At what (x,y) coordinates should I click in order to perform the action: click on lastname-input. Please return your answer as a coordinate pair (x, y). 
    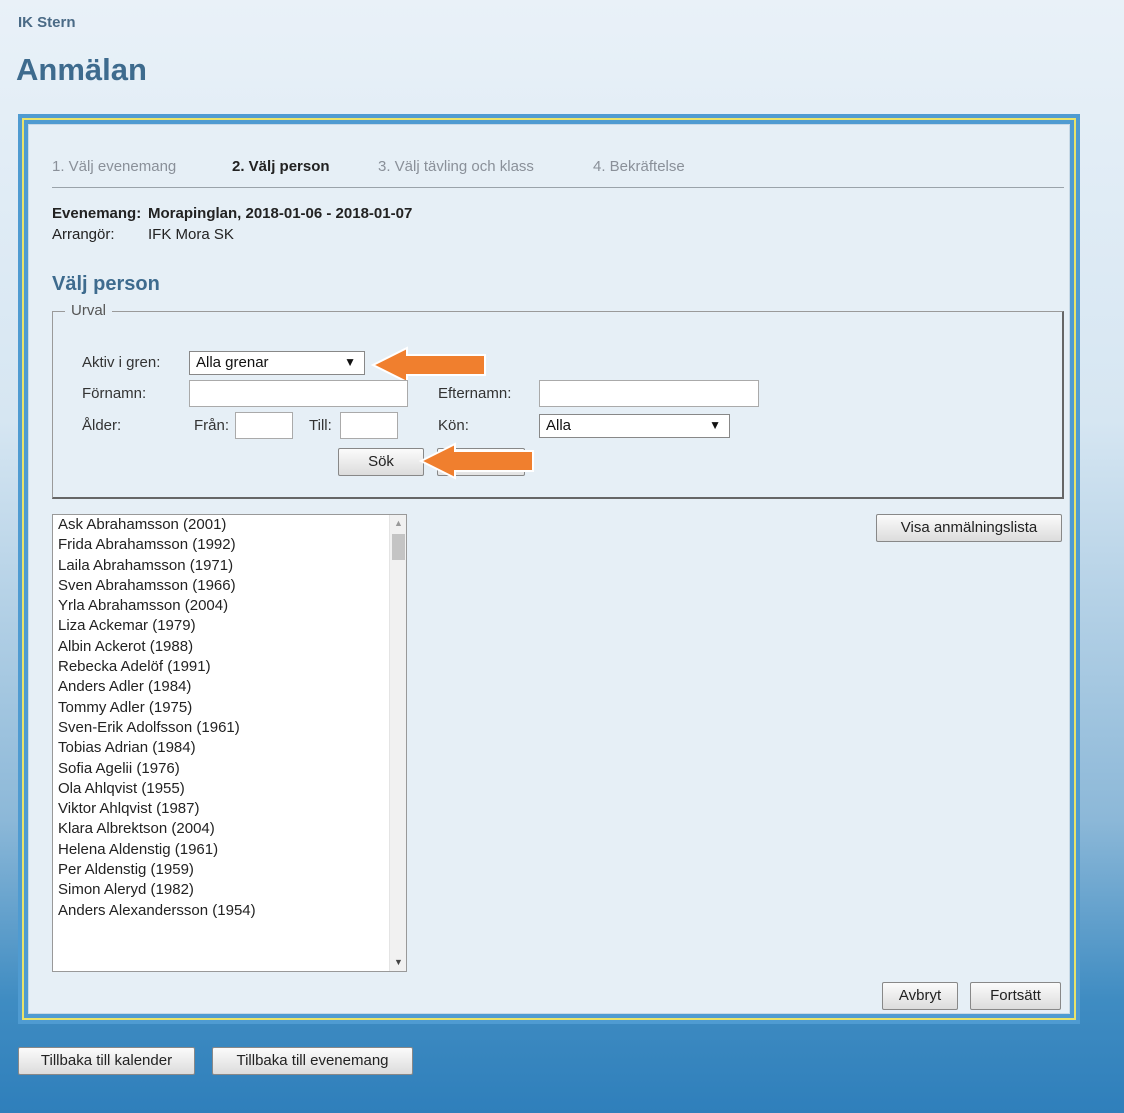
    Looking at the image, I should click on (649, 393).